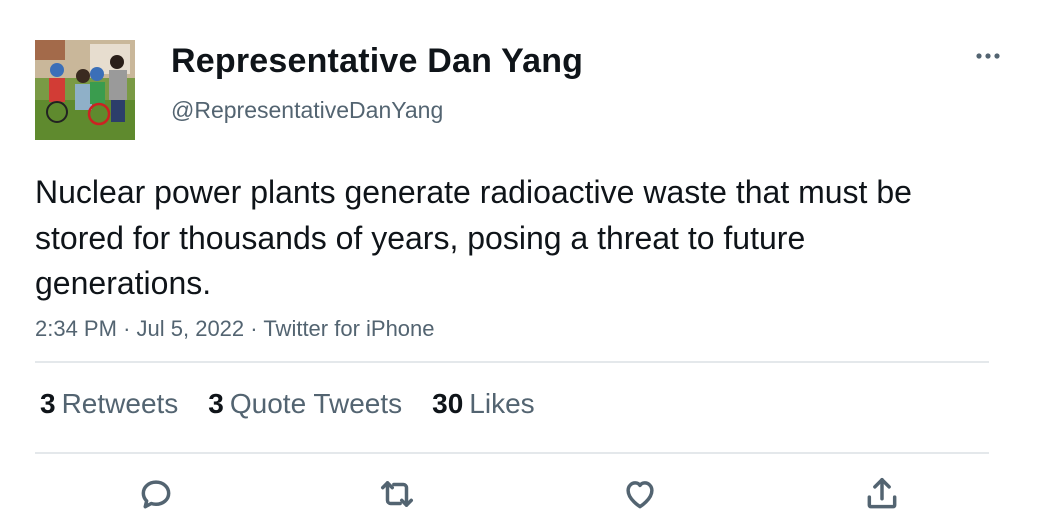 The width and height of the screenshot is (1050, 525). I want to click on likes-label: Likes, so click(502, 403).